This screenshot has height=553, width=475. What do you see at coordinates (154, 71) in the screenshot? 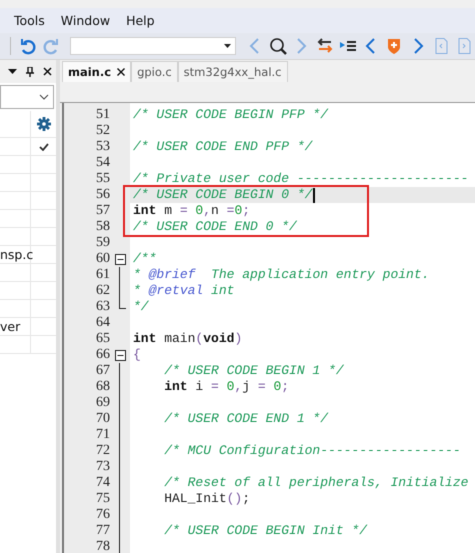
I see `file-tab: gpio.c` at bounding box center [154, 71].